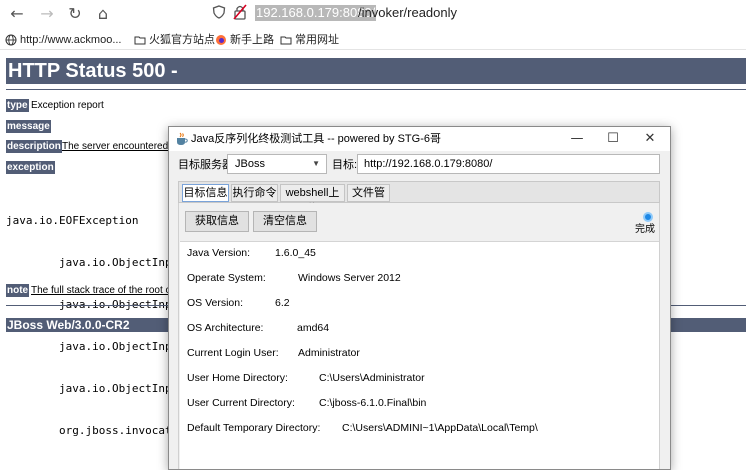 Image resolution: width=746 pixels, height=470 pixels. Describe the element at coordinates (226, 278) in the screenshot. I see `info-label: Operate System:` at that location.